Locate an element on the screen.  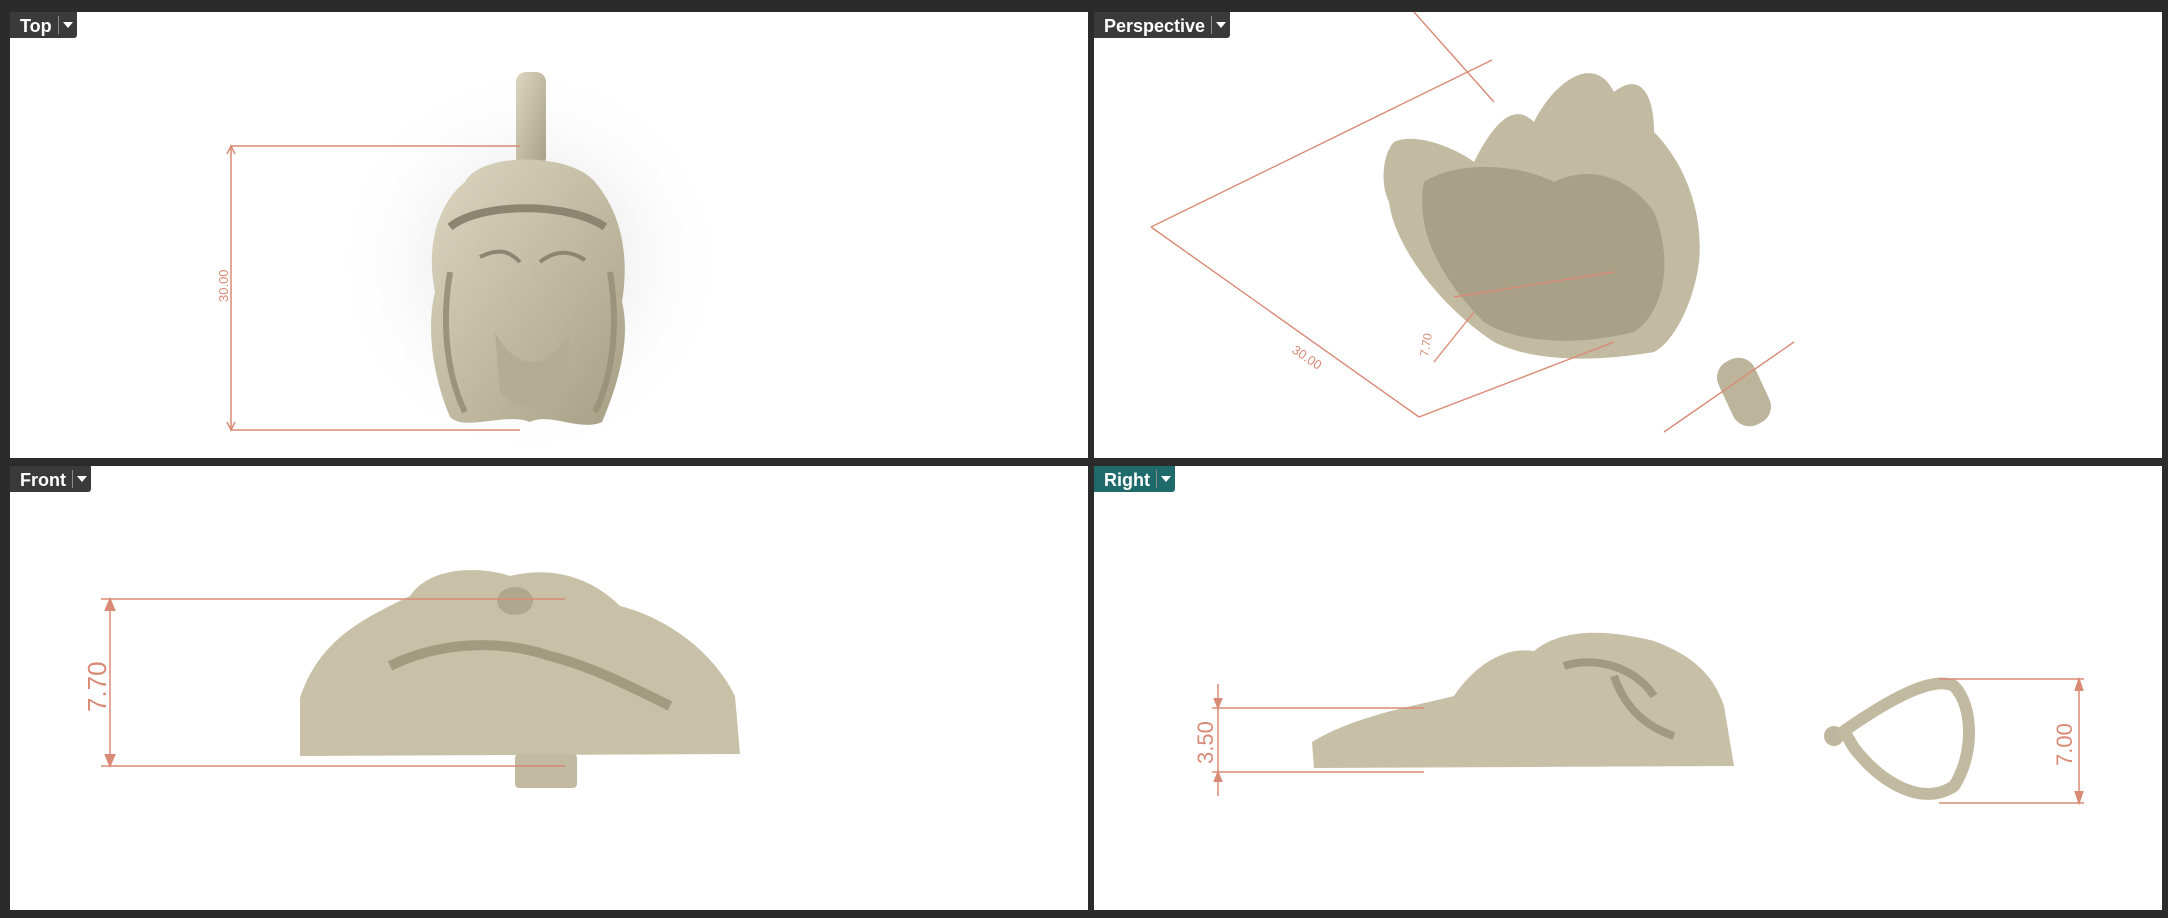
pendant-front-model is located at coordinates (520, 679).